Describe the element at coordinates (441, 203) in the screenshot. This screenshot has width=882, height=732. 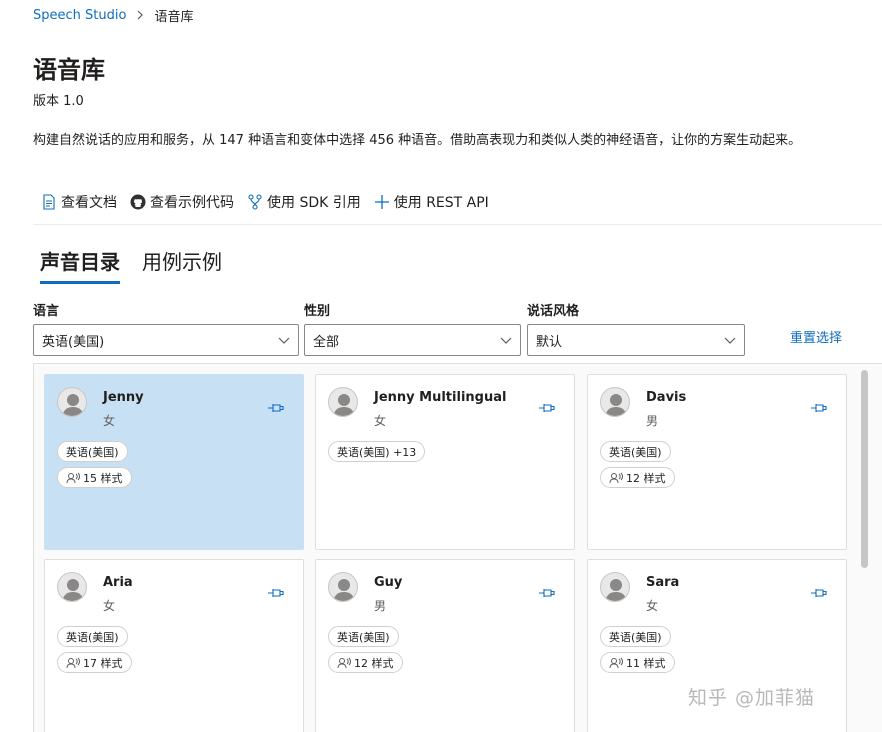
I see `rest-api-label: 使用 REST API` at that location.